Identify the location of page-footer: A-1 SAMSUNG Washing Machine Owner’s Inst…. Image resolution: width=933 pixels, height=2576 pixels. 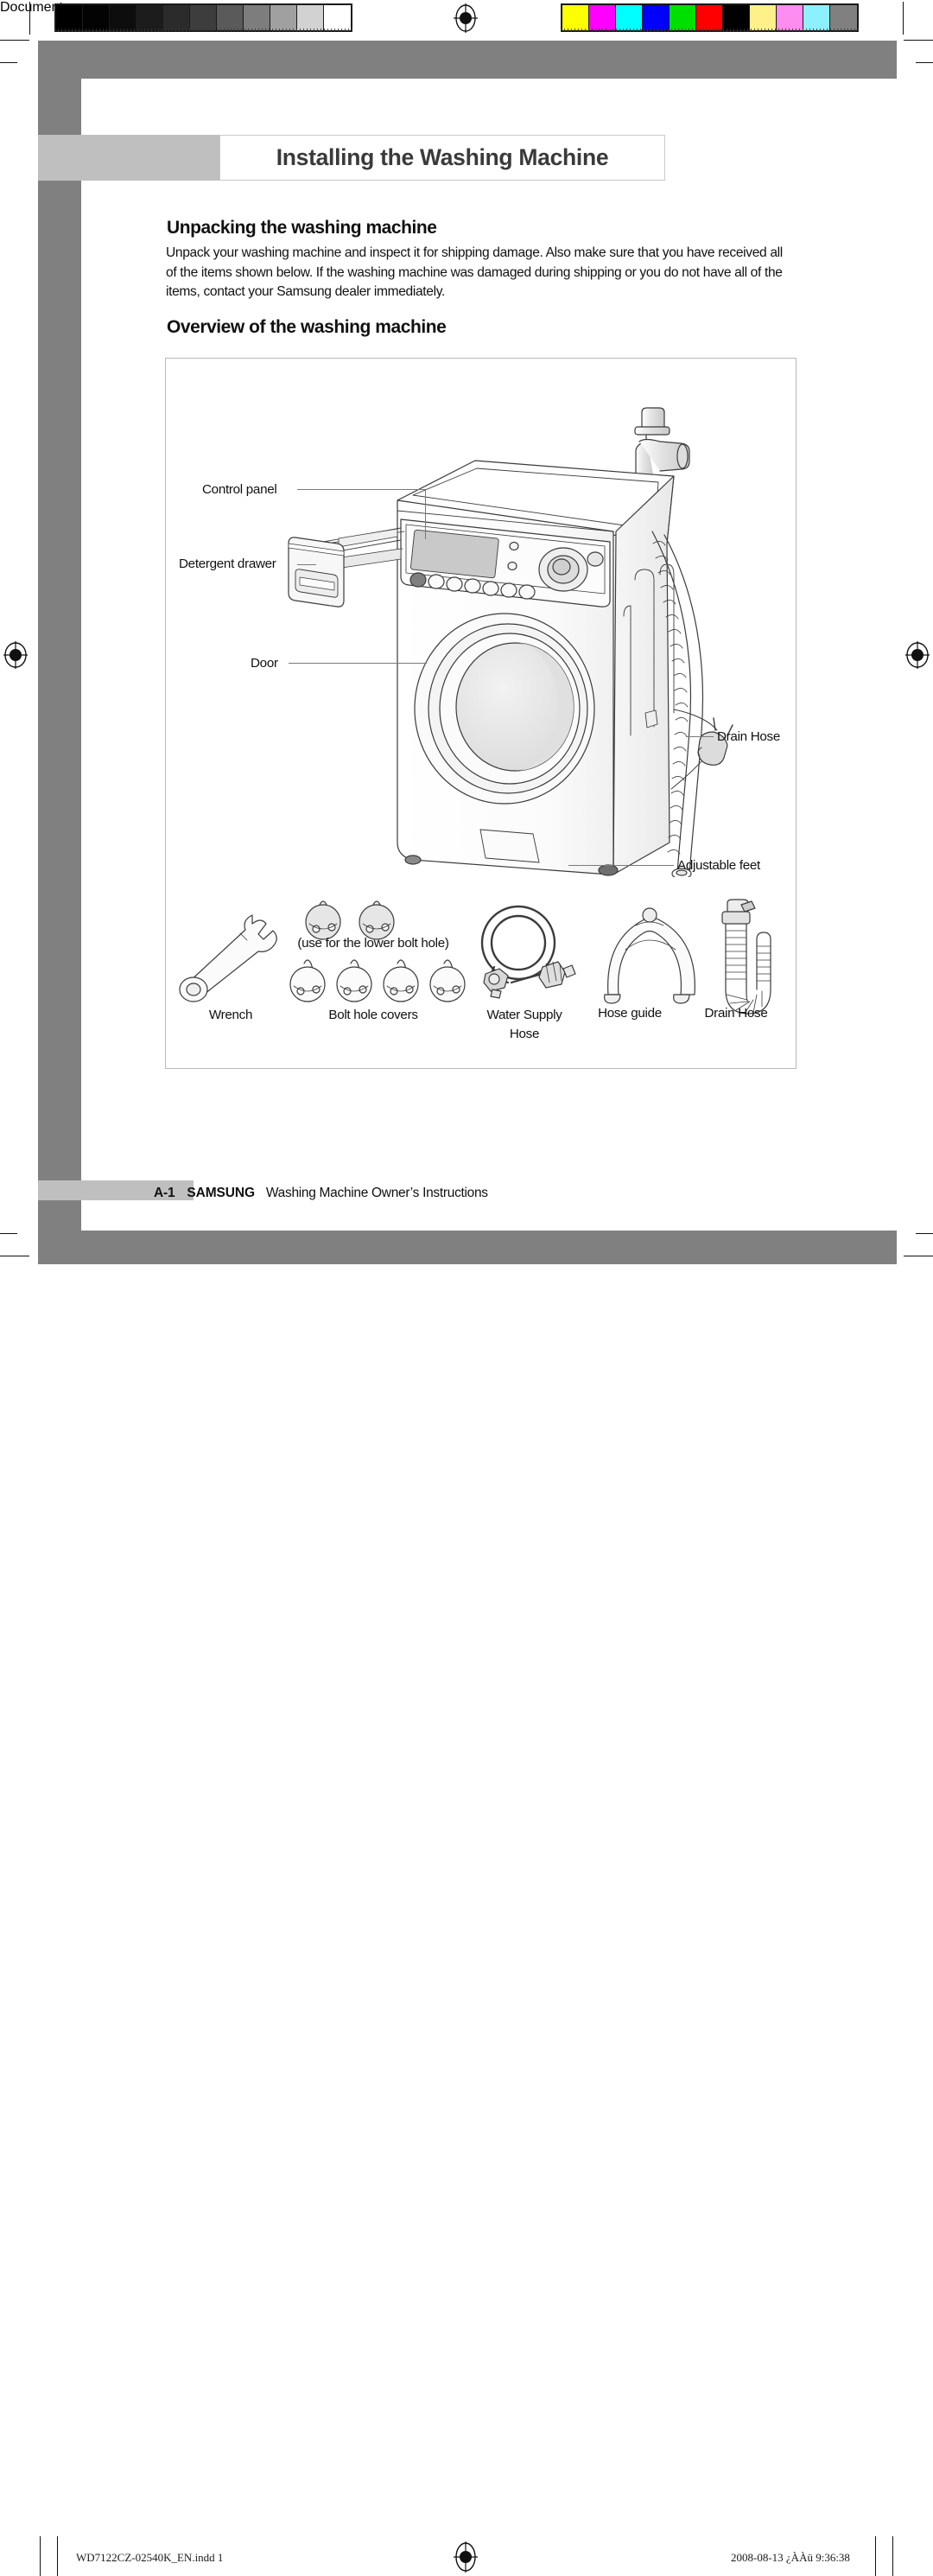
(321, 1193).